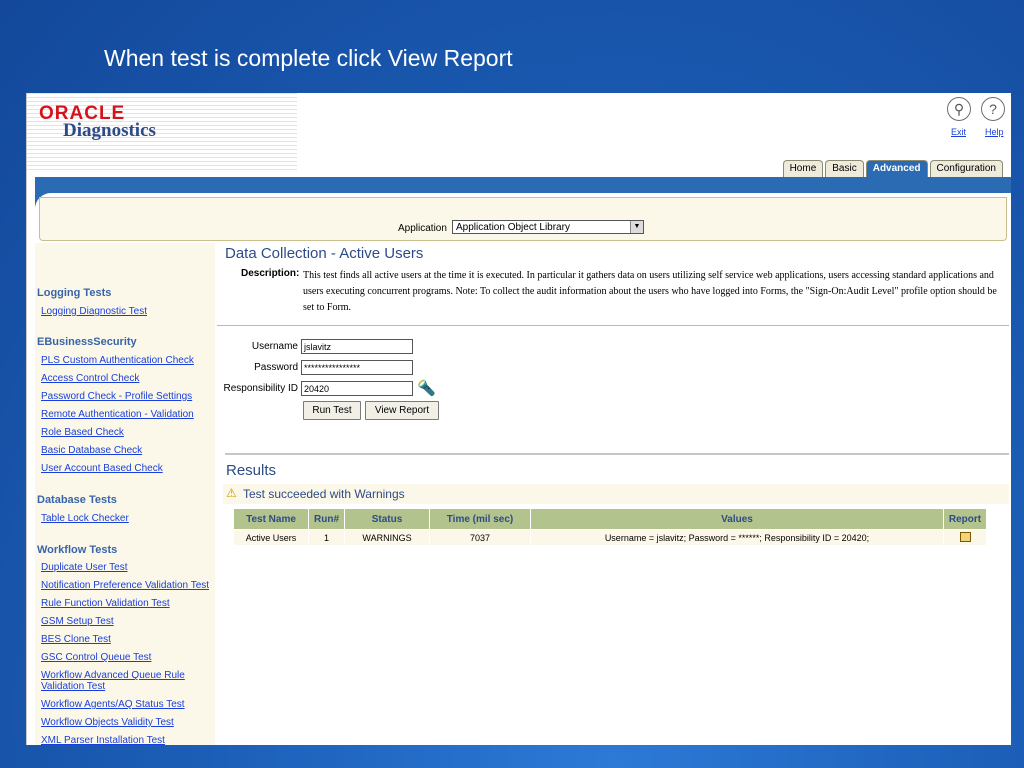  What do you see at coordinates (251, 470) in the screenshot?
I see `results-heading: Results` at bounding box center [251, 470].